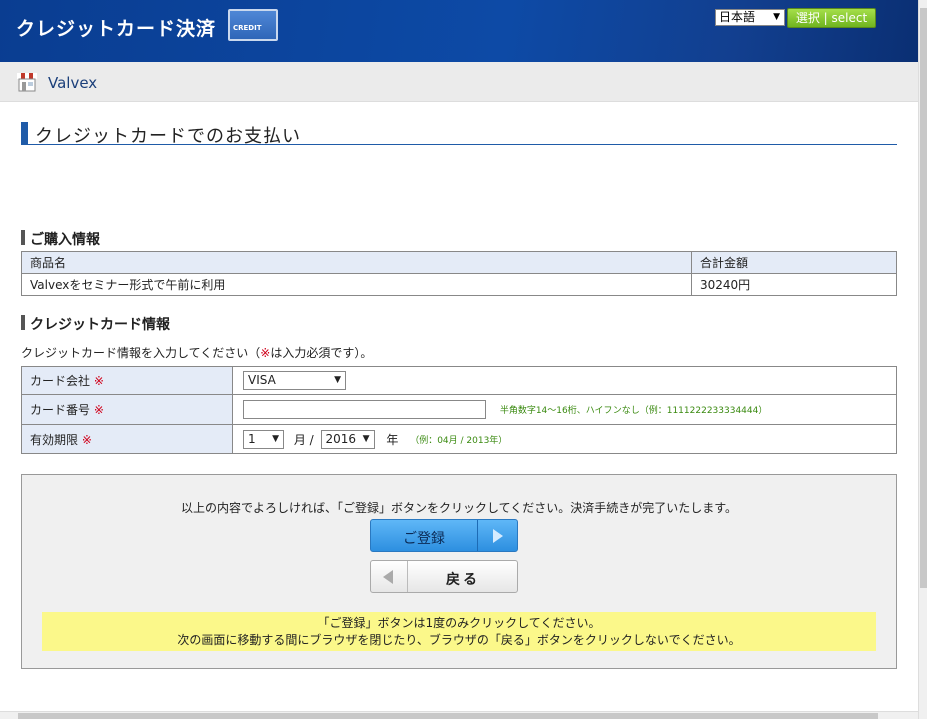 Image resolution: width=927 pixels, height=719 pixels. I want to click on card-company-select: VISA ▼, so click(294, 380).